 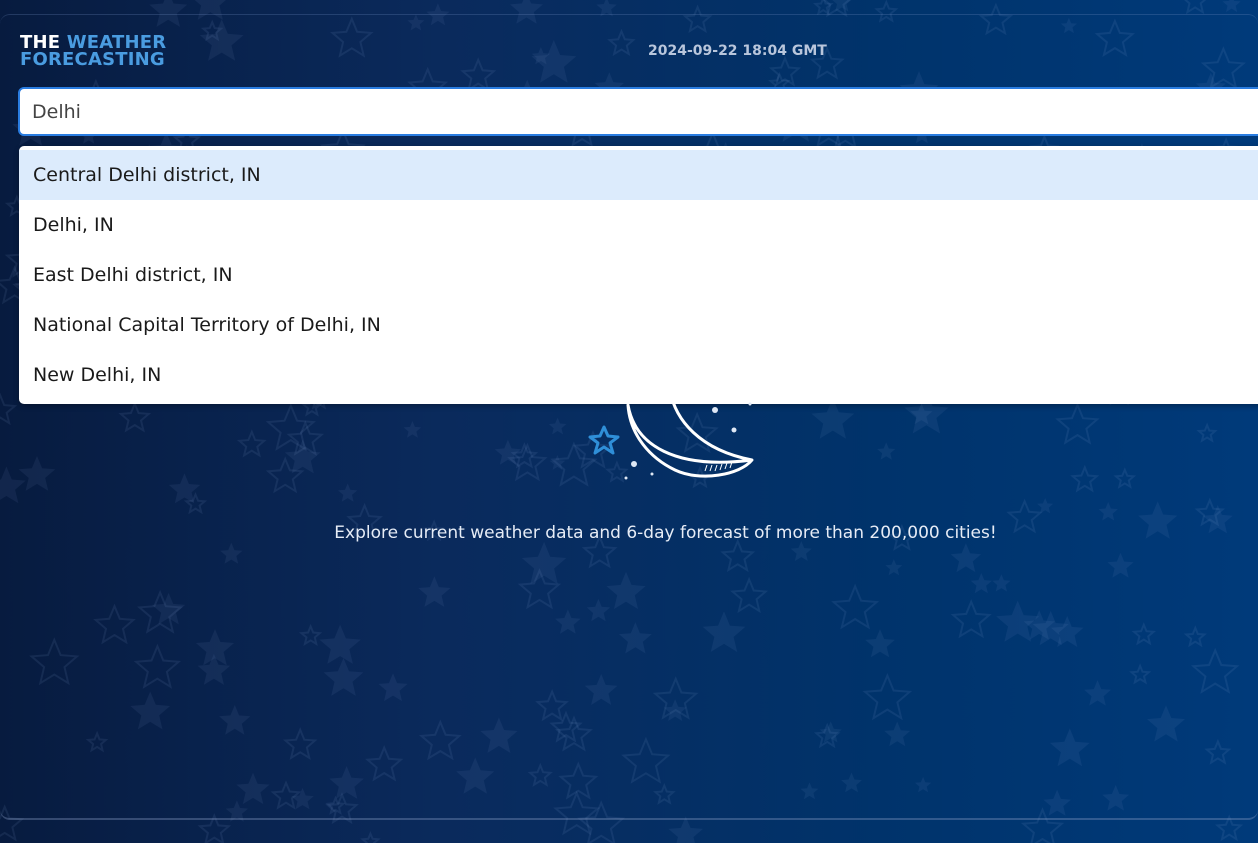 I want to click on suggestion-item: Delhi, IN, so click(x=638, y=225).